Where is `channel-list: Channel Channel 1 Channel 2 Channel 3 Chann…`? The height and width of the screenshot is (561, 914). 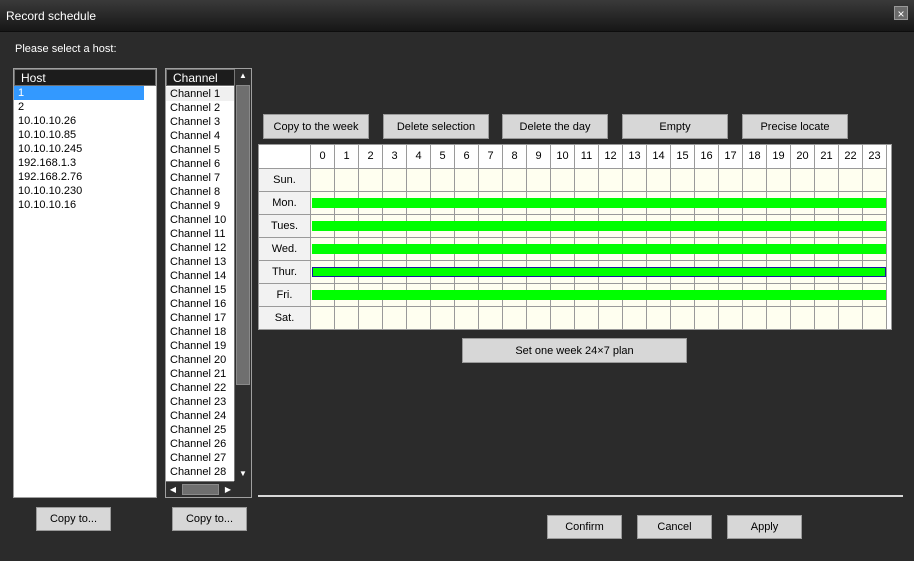
channel-list: Channel Channel 1 Channel 2 Channel 3 Chann… is located at coordinates (208, 283).